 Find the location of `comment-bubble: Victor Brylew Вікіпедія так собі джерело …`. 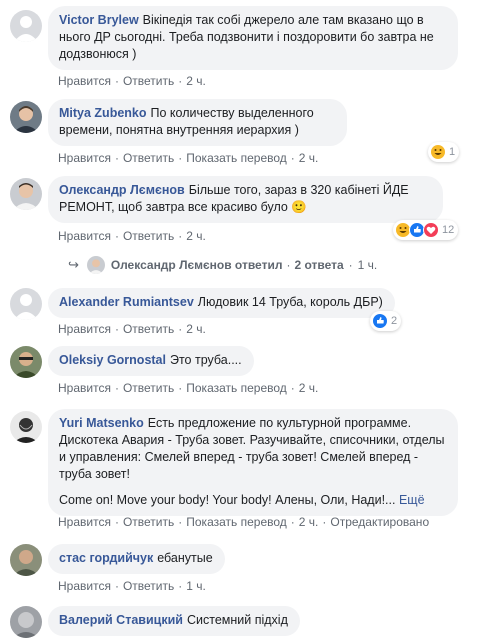

comment-bubble: Victor Brylew Вікіпедія так собі джерело … is located at coordinates (253, 38).